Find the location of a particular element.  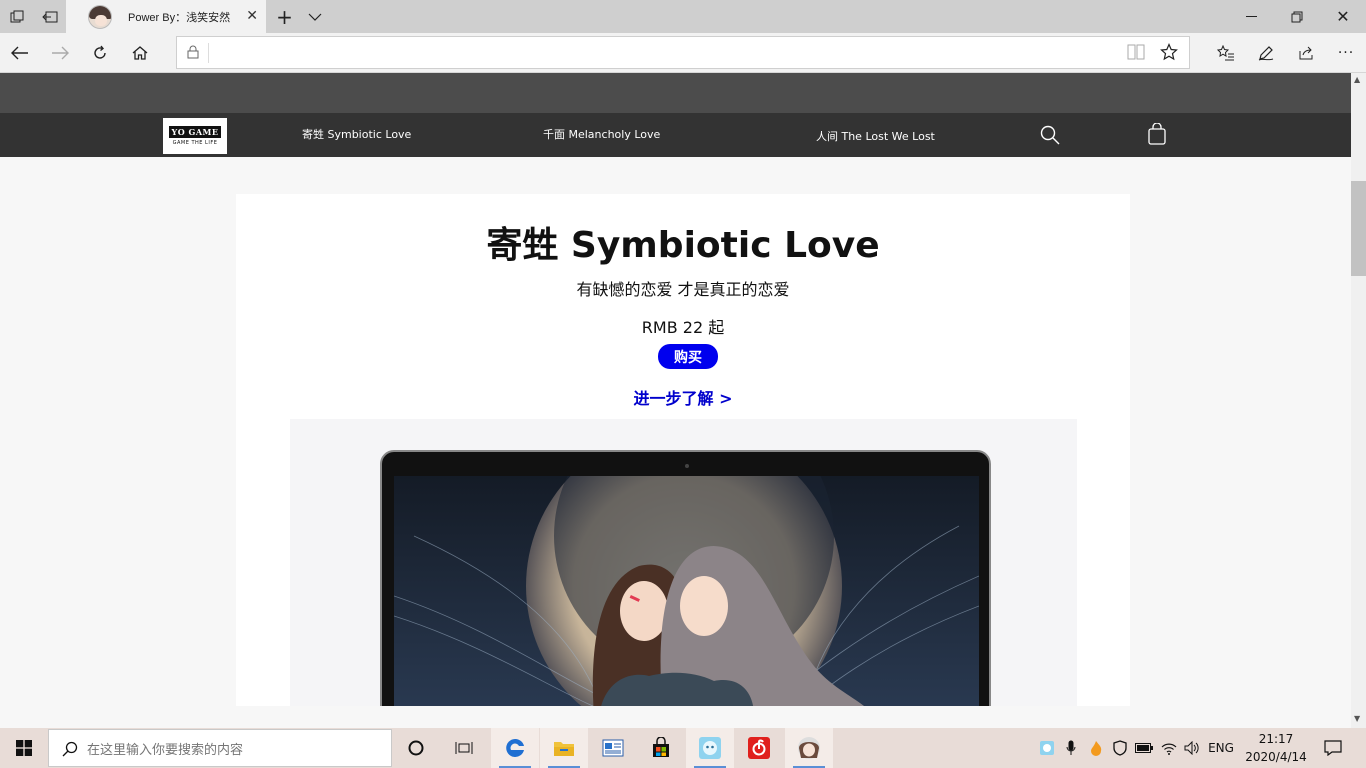

product-price: RMB 22 起 is located at coordinates (683, 327).